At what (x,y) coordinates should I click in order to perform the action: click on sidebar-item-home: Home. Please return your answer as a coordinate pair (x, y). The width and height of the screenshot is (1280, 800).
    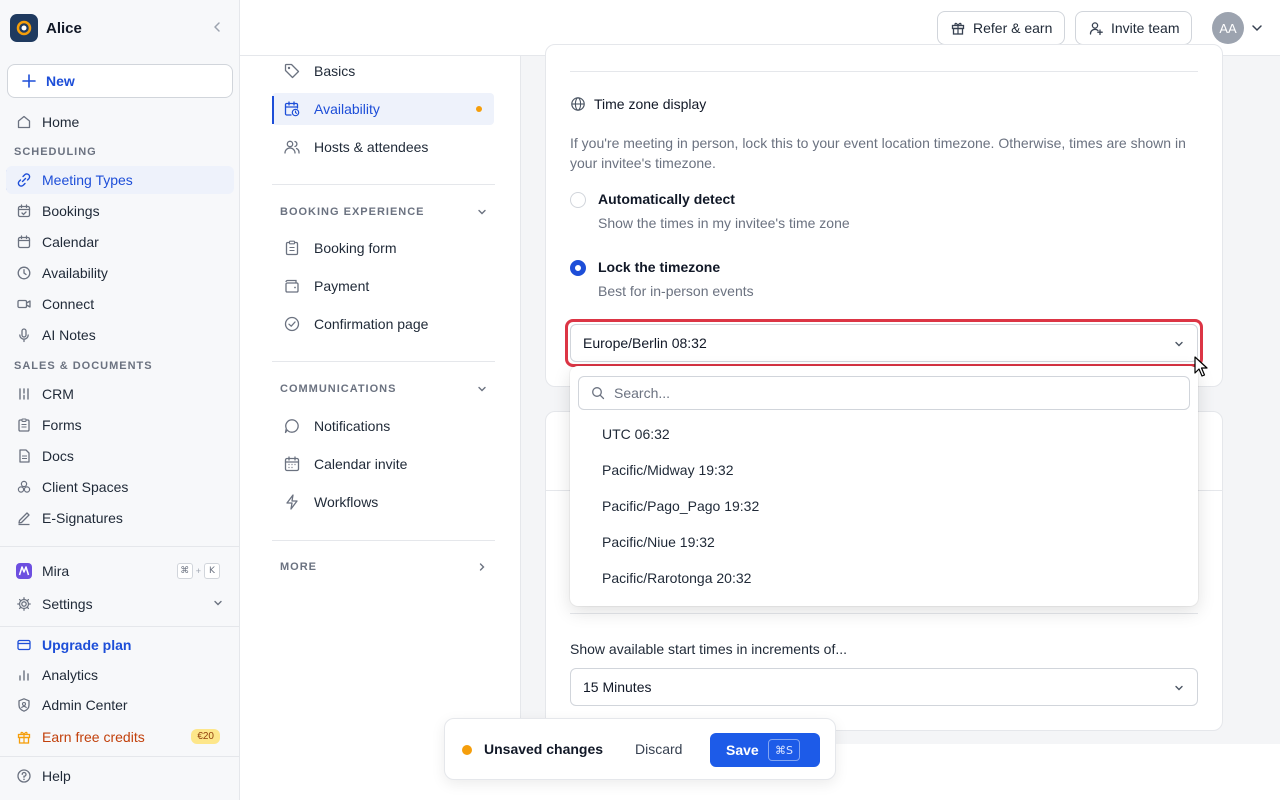
    Looking at the image, I should click on (120, 122).